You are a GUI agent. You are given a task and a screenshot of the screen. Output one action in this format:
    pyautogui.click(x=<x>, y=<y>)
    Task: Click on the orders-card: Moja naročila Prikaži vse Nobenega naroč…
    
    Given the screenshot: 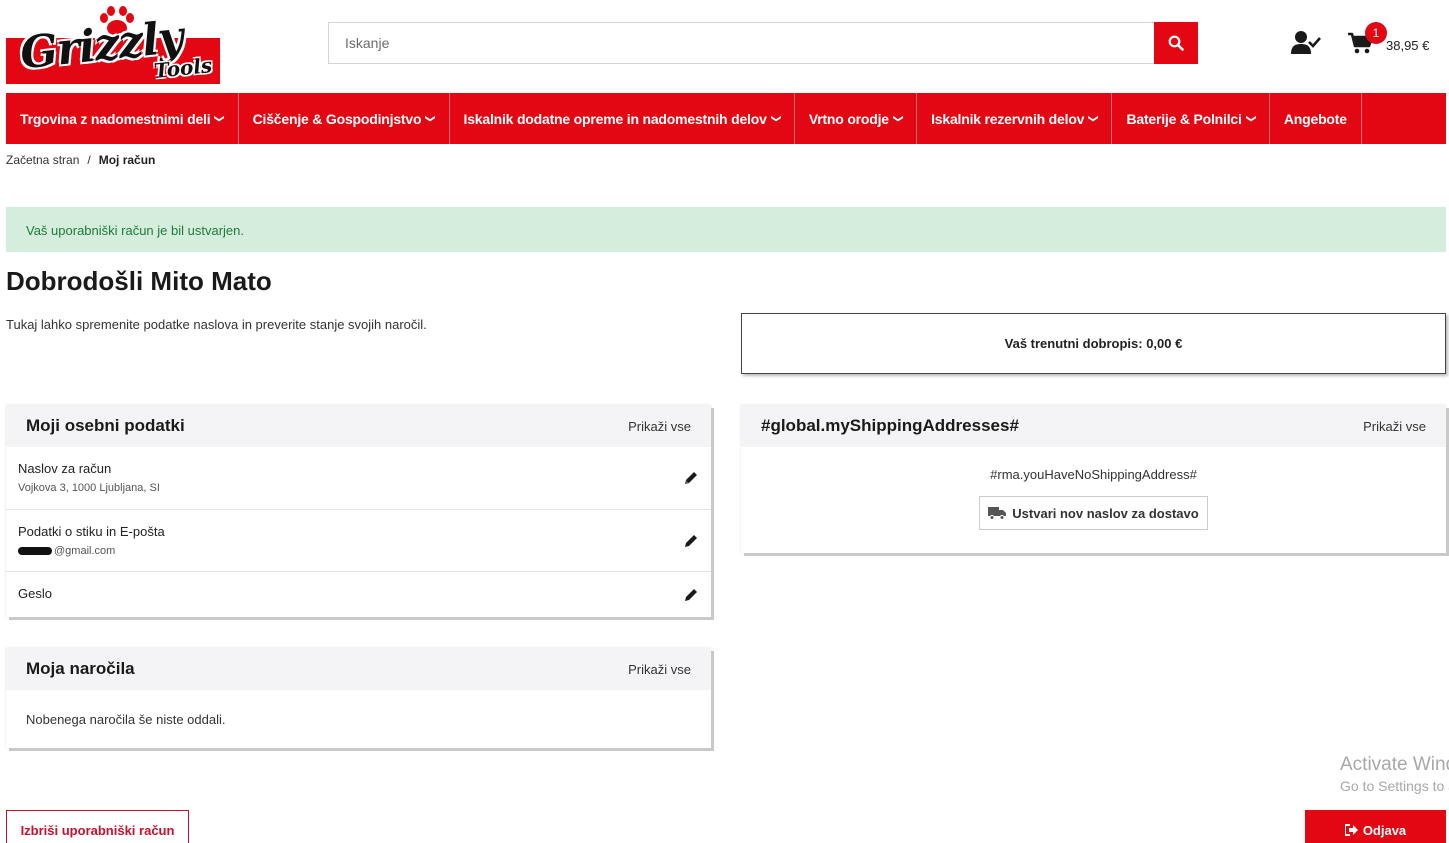 What is the action you would take?
    pyautogui.click(x=358, y=698)
    